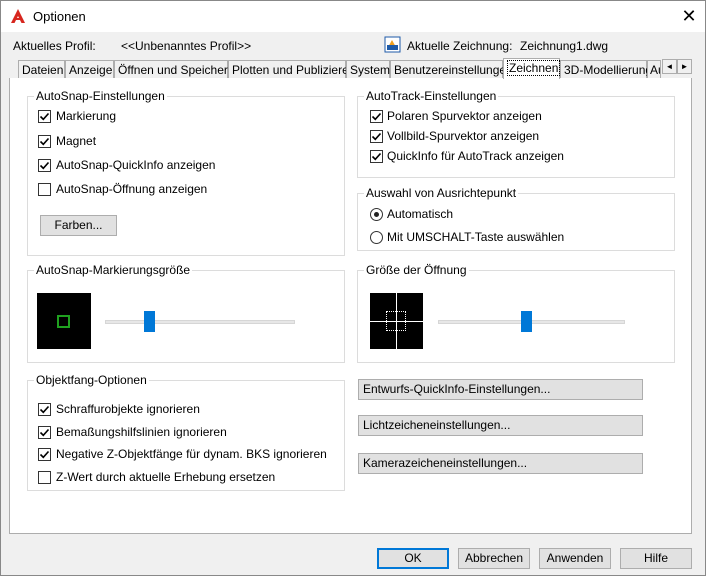 The height and width of the screenshot is (576, 706). Describe the element at coordinates (150, 321) in the screenshot. I see `marker-size-slider` at that location.